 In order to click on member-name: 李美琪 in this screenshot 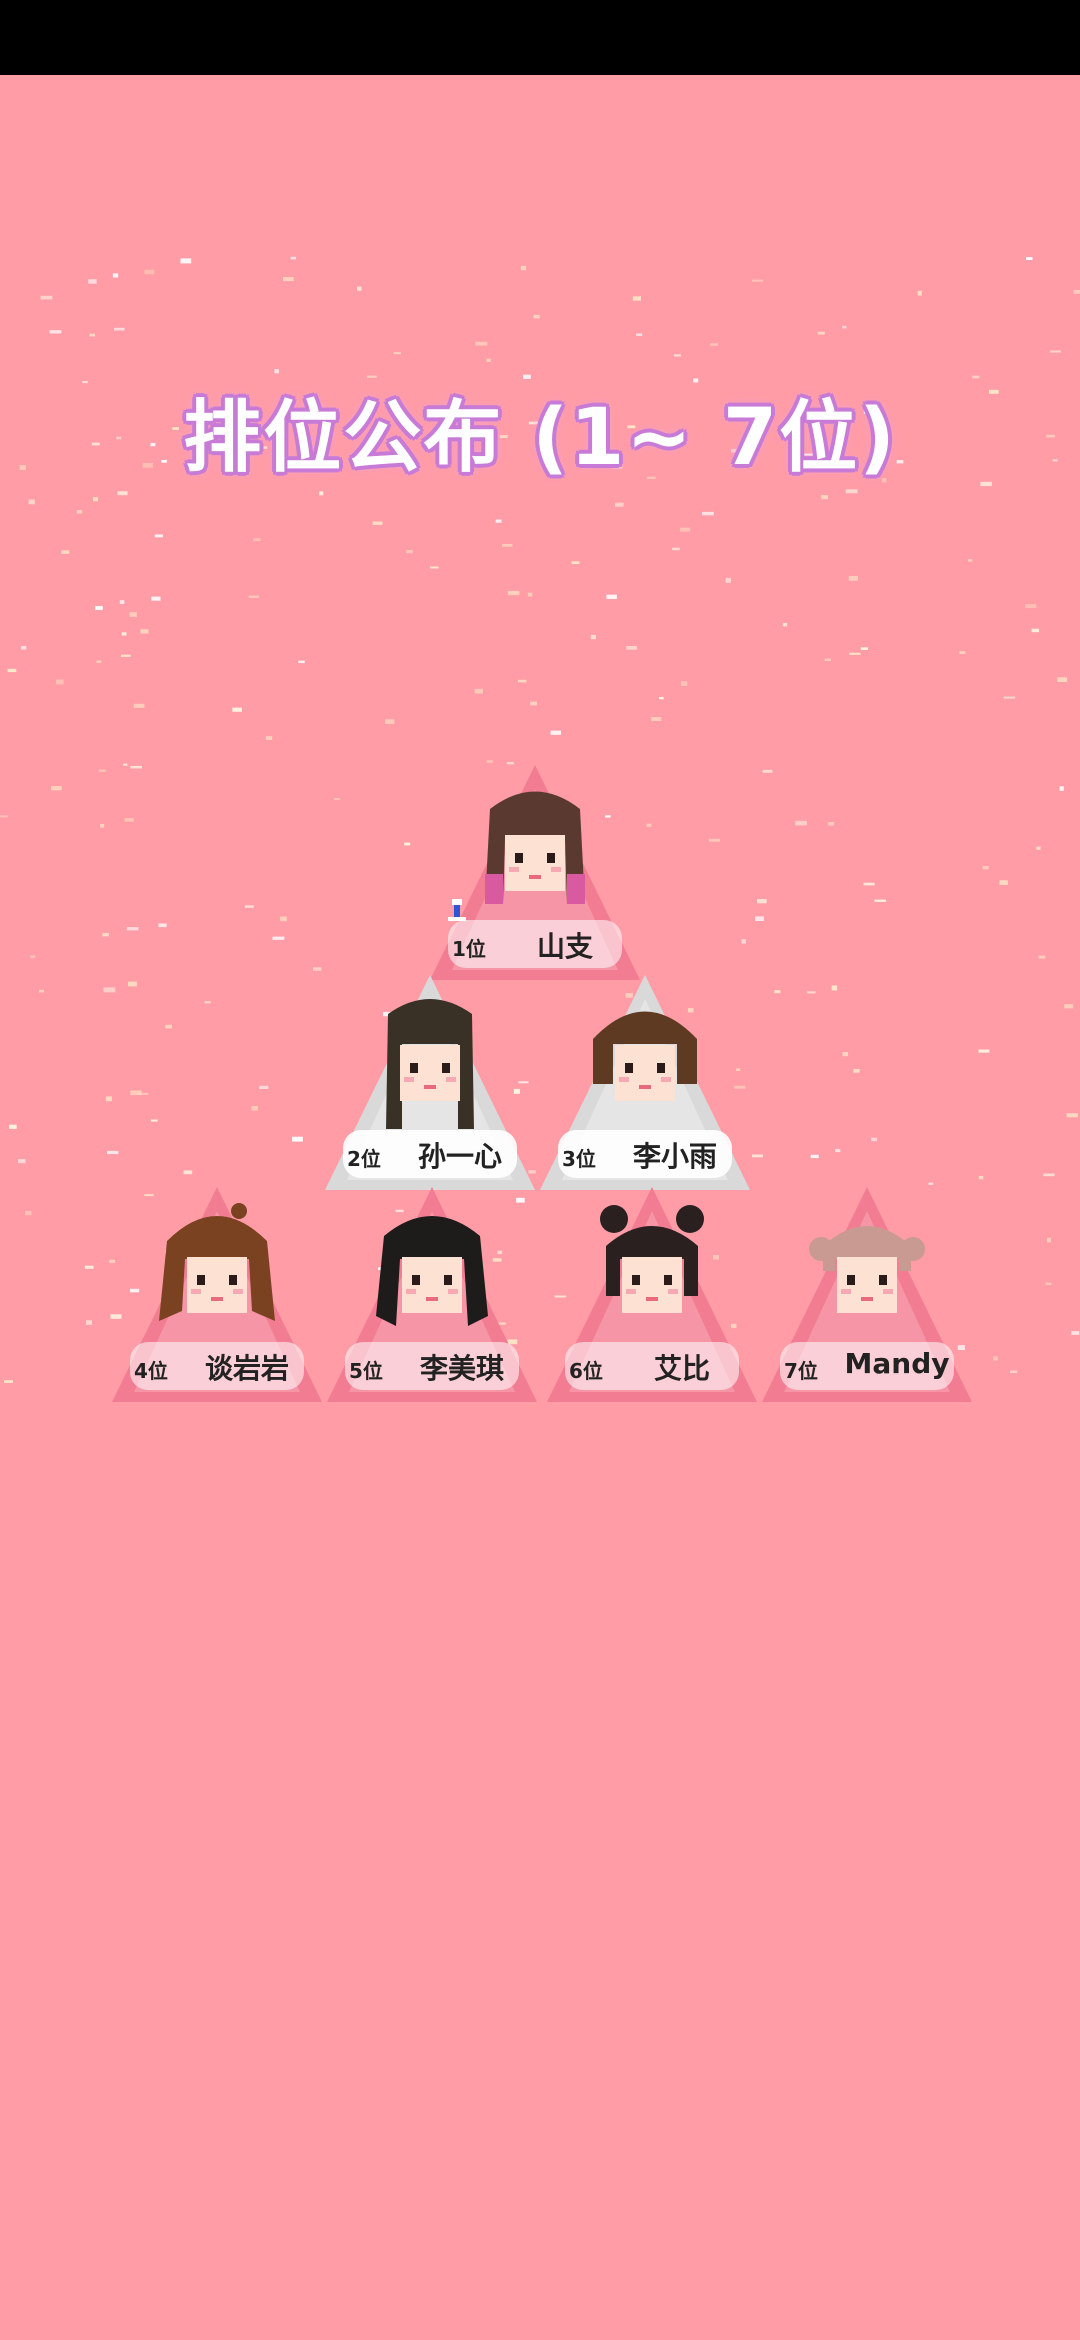, I will do `click(461, 1368)`.